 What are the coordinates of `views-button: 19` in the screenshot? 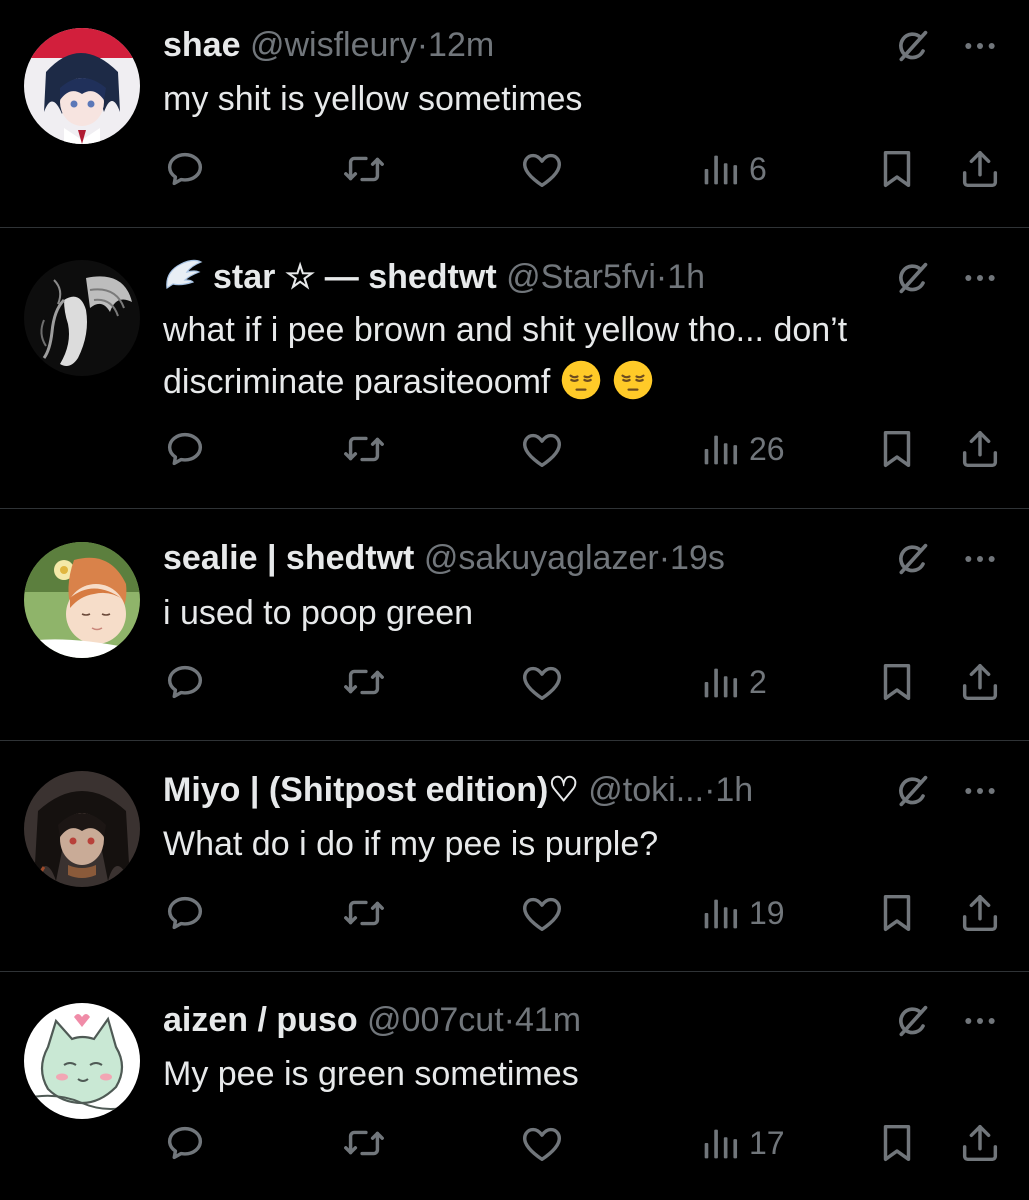 It's located at (741, 913).